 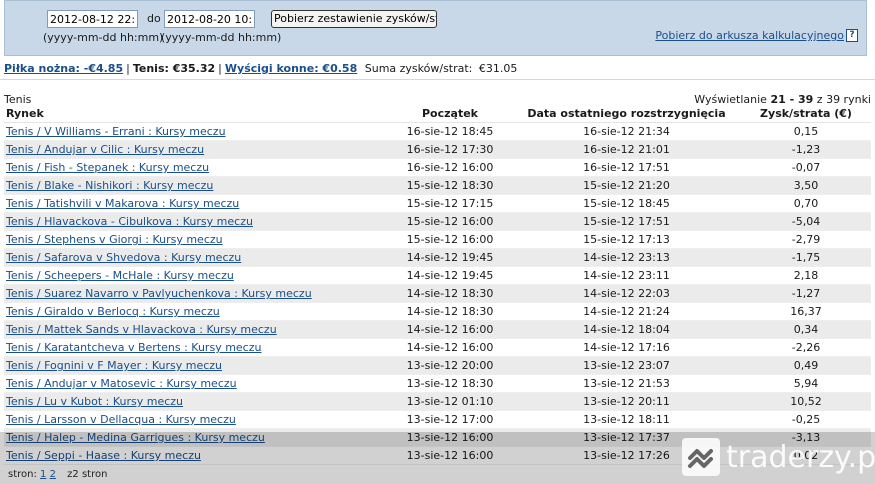 I want to click on cell-start: 14-sie-12 19:45, so click(x=450, y=275).